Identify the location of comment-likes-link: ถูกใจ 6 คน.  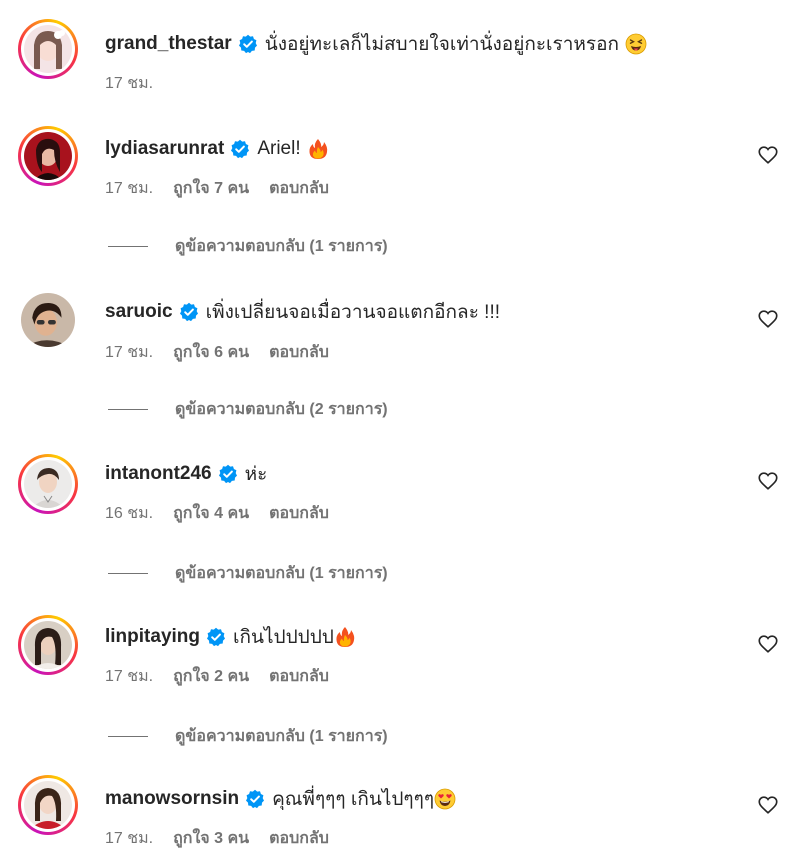
(211, 352).